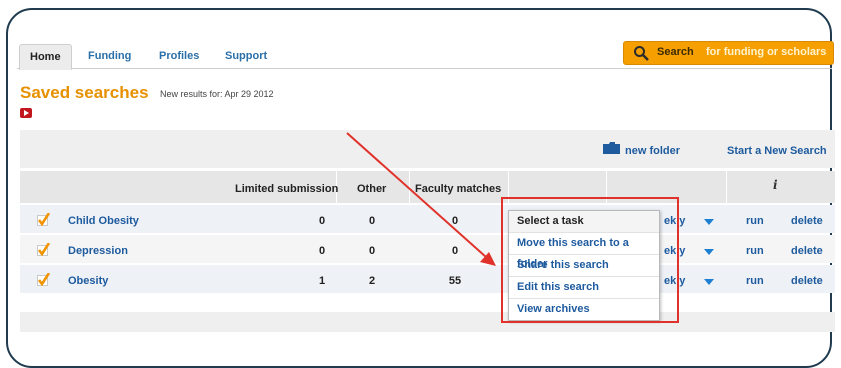 The image size is (841, 368). I want to click on annotation-arrow, so click(421, 199).